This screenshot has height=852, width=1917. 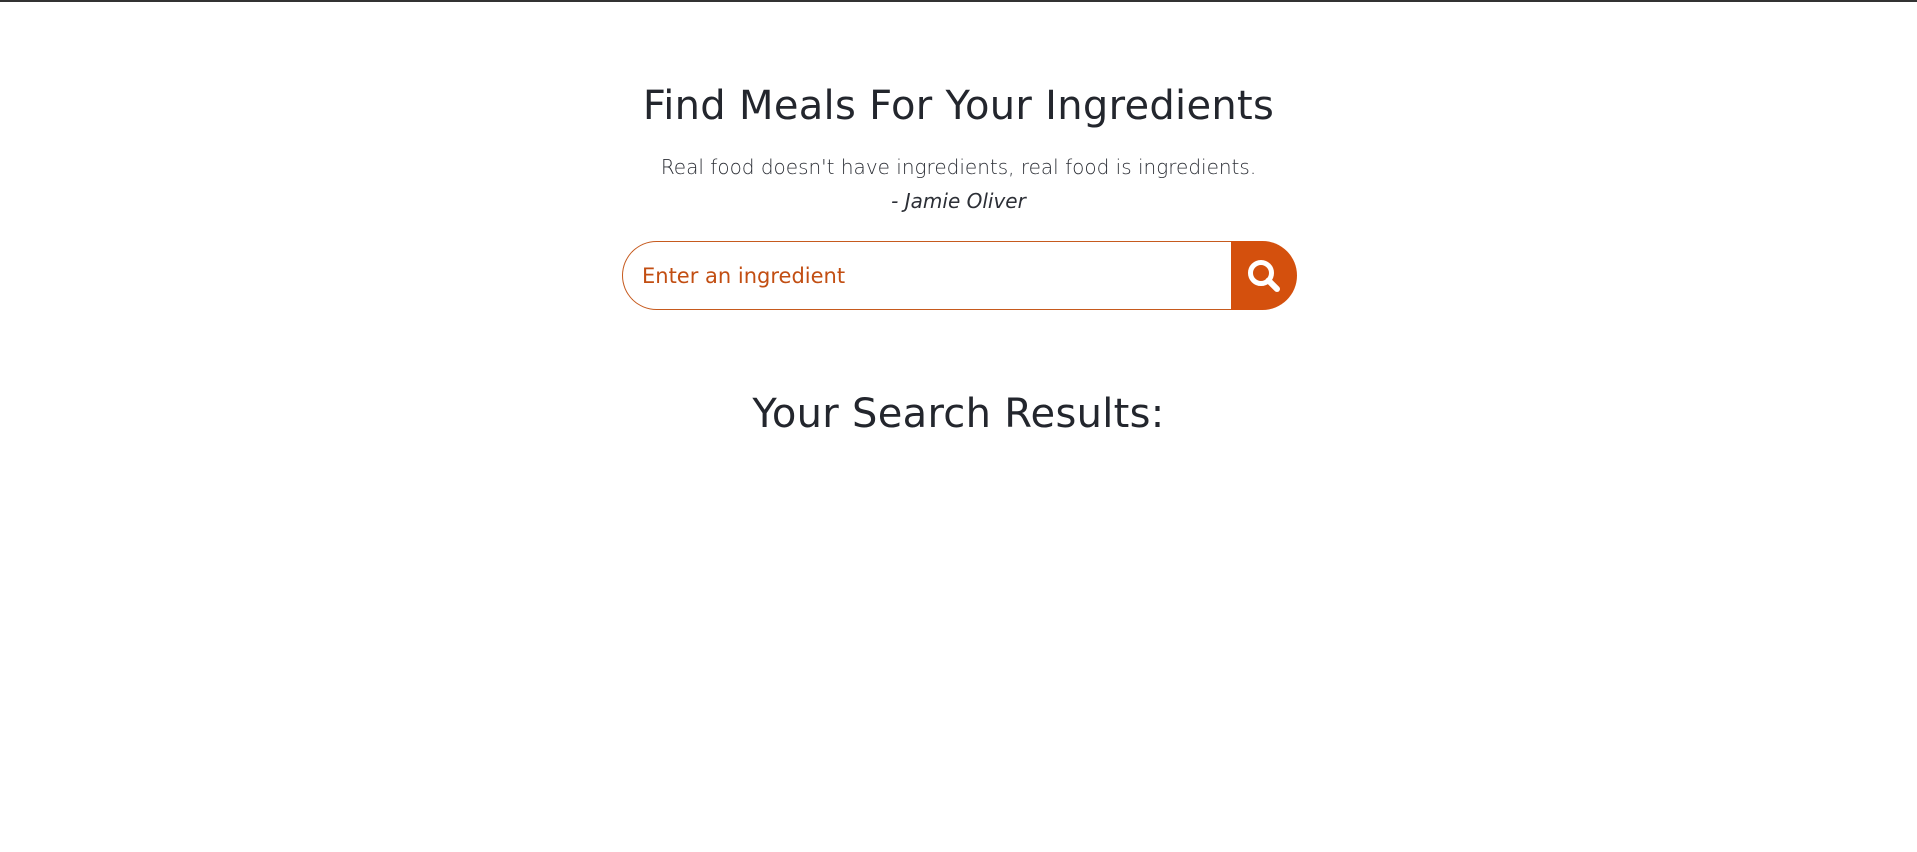 What do you see at coordinates (958, 1) in the screenshot?
I see `top-border` at bounding box center [958, 1].